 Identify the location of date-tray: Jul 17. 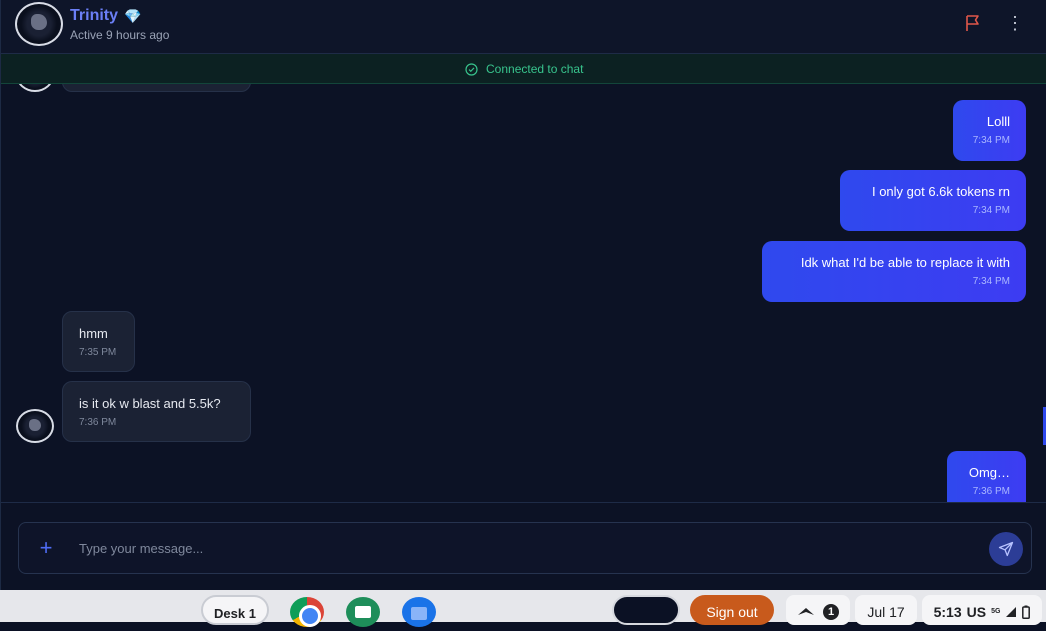
(886, 610).